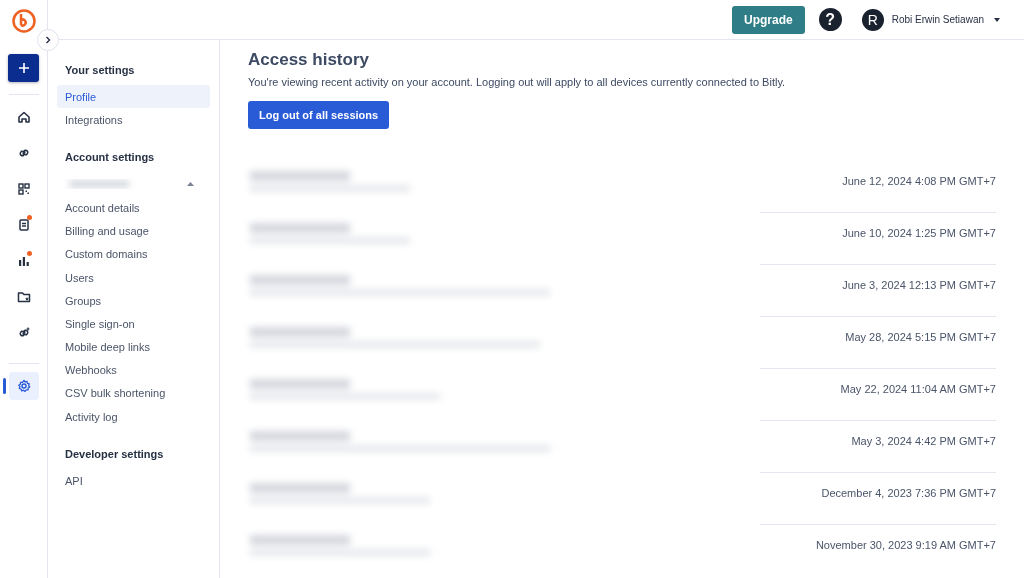  What do you see at coordinates (23, 386) in the screenshot?
I see `settings-icon` at bounding box center [23, 386].